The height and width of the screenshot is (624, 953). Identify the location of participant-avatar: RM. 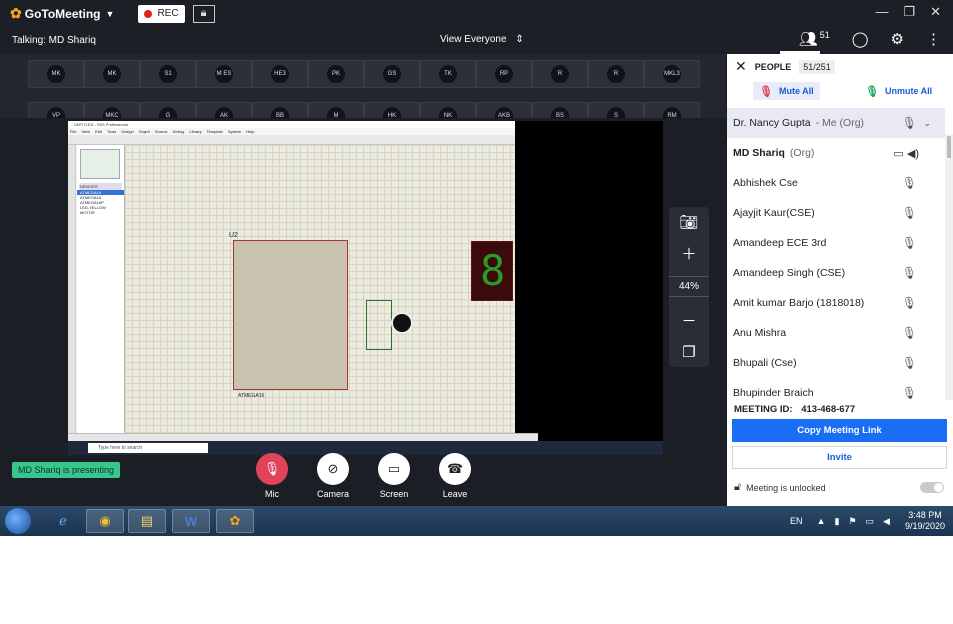
(672, 112).